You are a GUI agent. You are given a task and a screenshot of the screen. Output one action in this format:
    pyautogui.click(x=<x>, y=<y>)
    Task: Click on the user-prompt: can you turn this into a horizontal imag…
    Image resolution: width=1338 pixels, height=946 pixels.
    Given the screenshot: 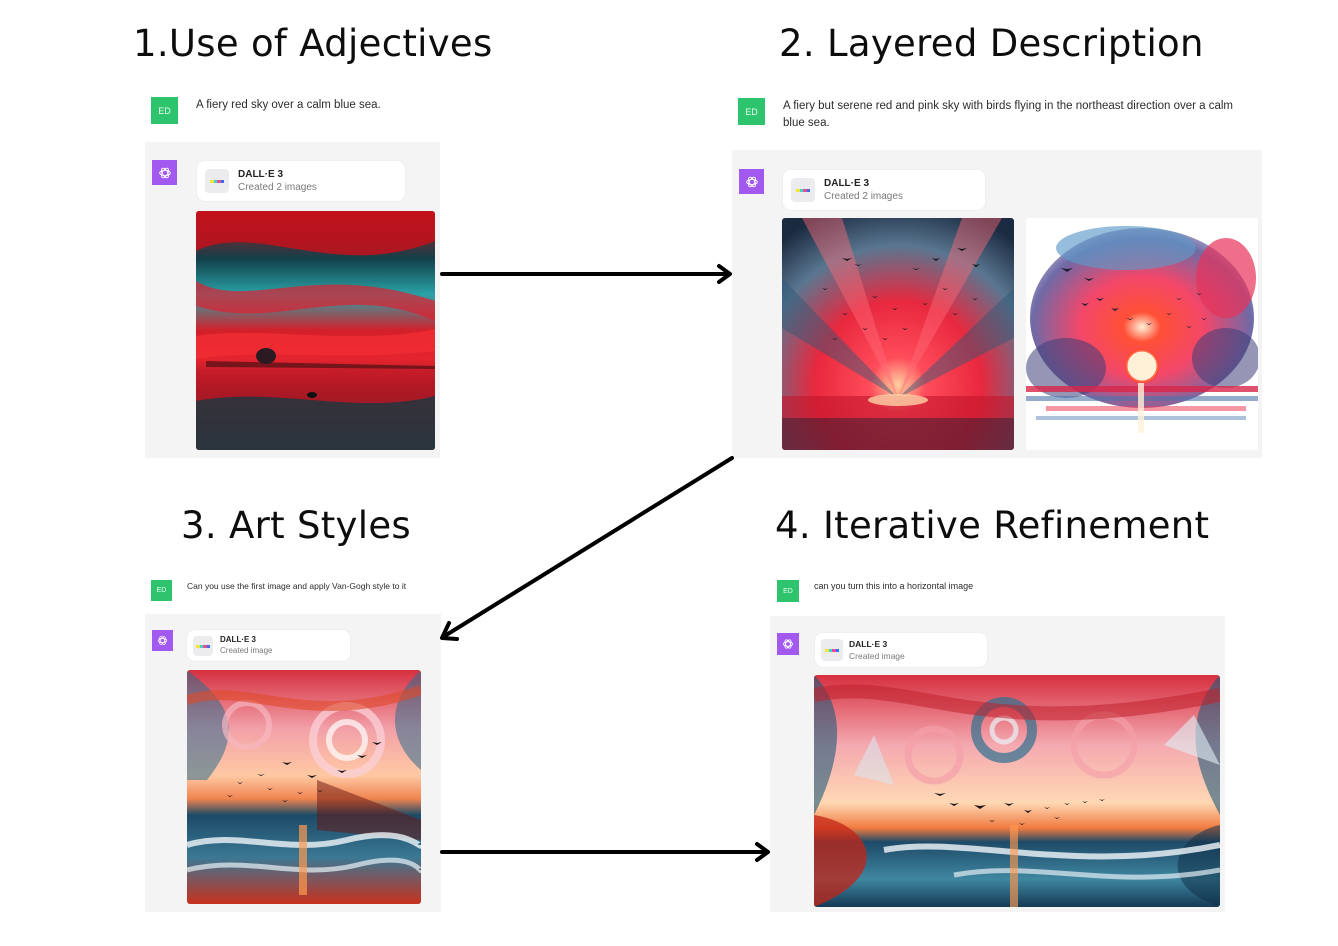 What is the action you would take?
    pyautogui.click(x=894, y=586)
    